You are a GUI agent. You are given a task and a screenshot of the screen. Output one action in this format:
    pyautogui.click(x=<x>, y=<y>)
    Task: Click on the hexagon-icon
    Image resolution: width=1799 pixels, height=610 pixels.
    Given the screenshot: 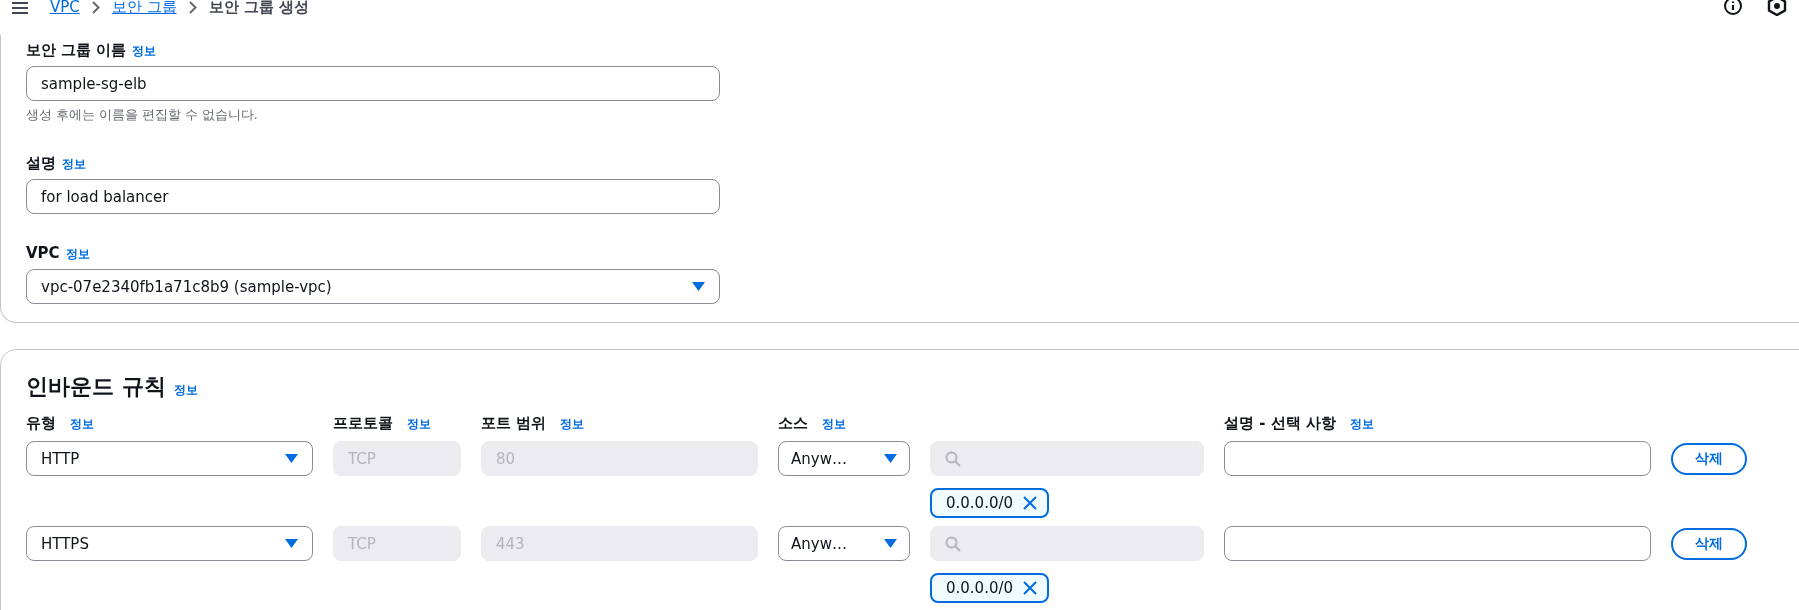 What is the action you would take?
    pyautogui.click(x=1777, y=8)
    